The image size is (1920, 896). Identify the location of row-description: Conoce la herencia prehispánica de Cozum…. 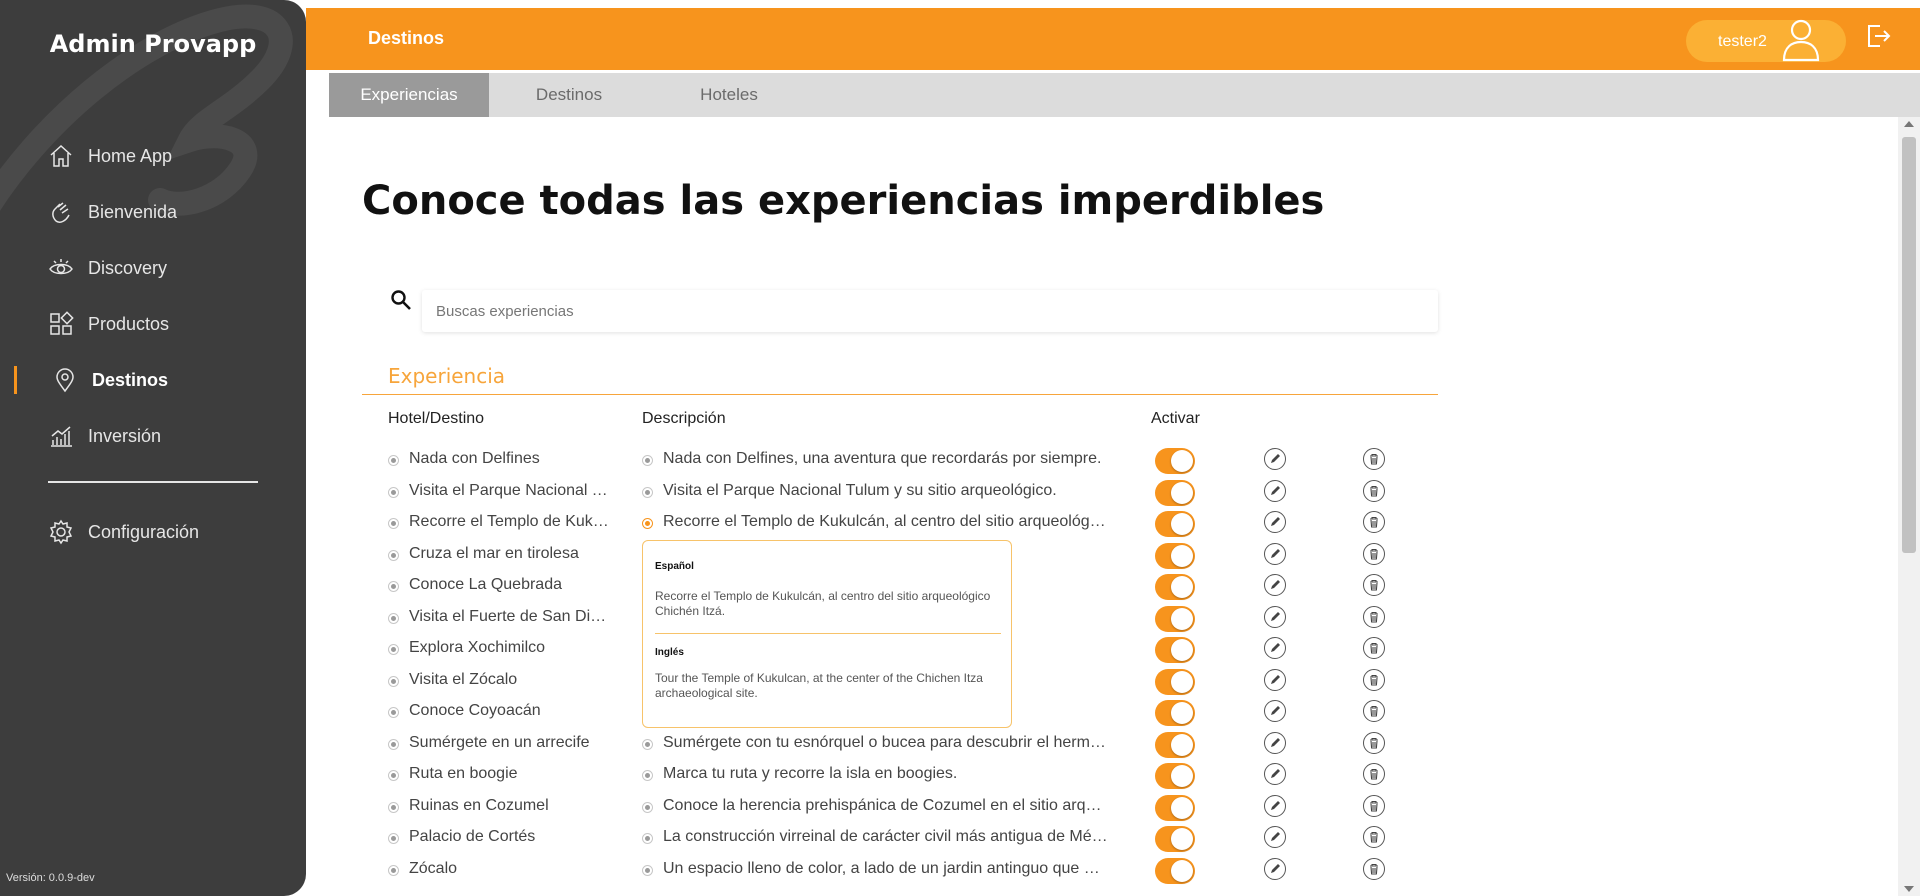
(885, 805).